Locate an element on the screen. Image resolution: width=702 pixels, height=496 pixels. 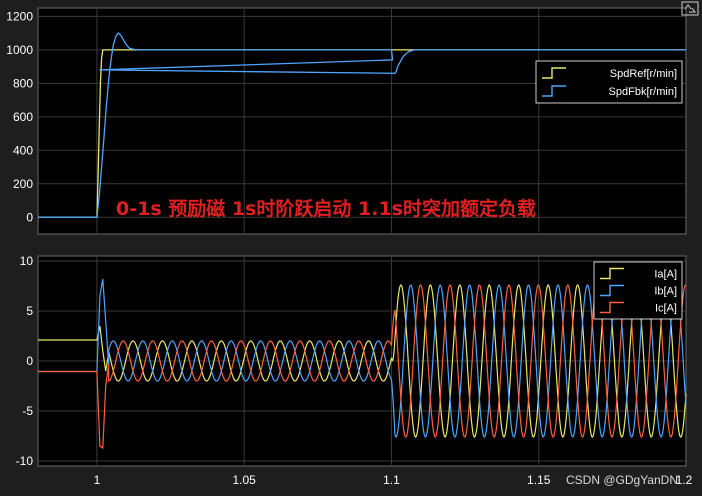
legend-label: Ia[A] is located at coordinates (665, 275).